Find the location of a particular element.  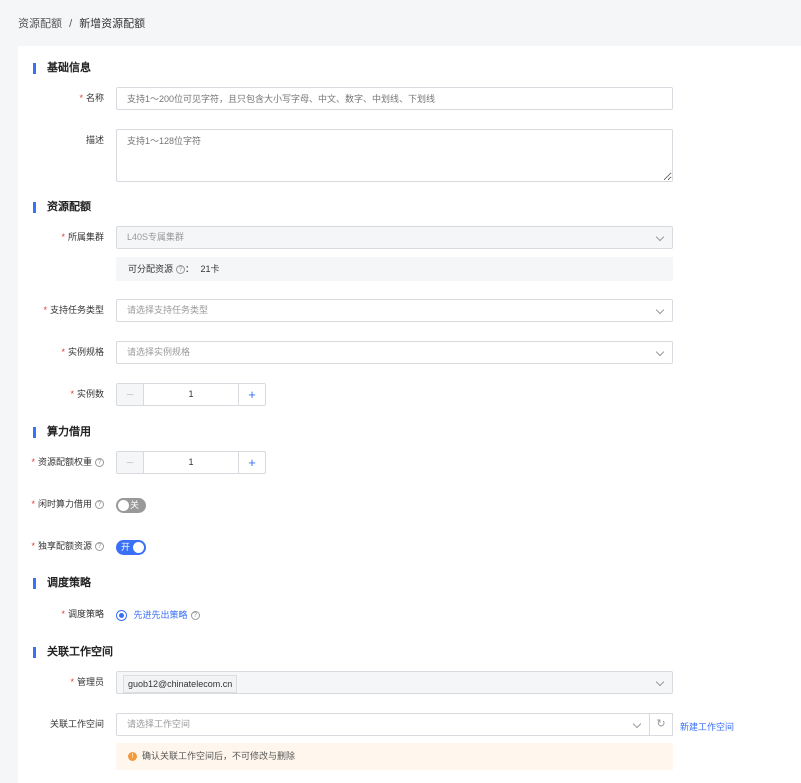

task-type-label: * 支持任务类型 is located at coordinates (73, 310).